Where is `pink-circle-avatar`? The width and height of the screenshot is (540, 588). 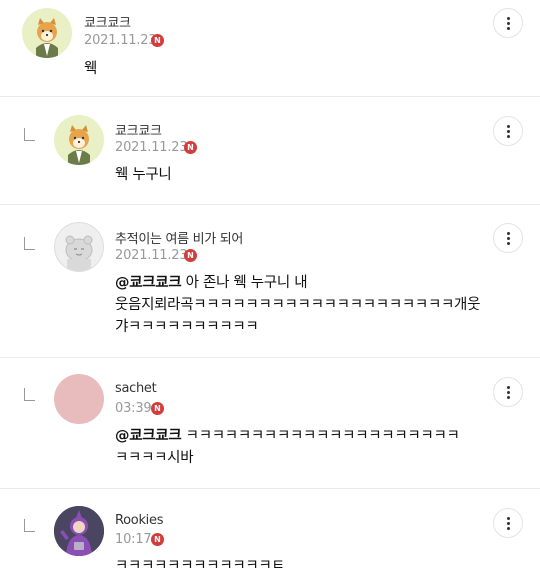
pink-circle-avatar is located at coordinates (79, 399).